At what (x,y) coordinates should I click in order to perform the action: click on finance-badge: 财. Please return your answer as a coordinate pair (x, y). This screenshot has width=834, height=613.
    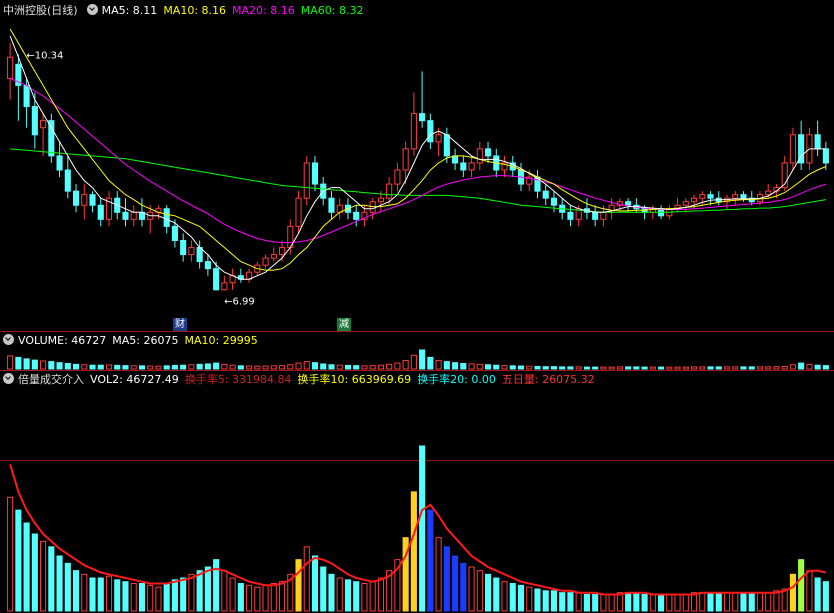
    Looking at the image, I should click on (180, 324).